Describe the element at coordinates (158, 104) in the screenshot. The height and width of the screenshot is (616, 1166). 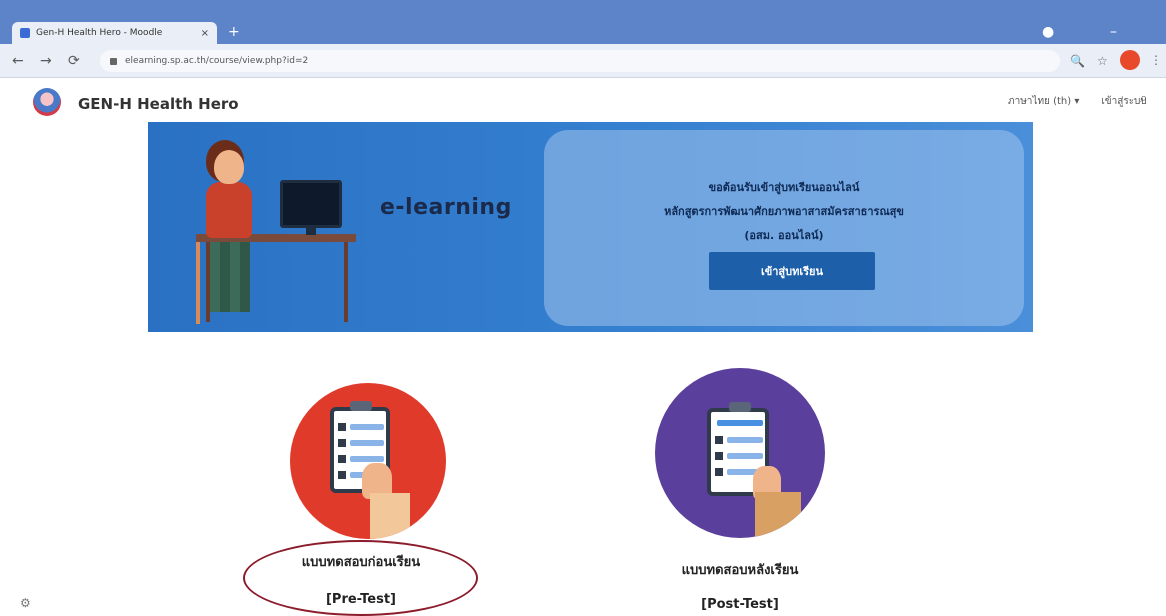
I see `site-title: GEN-H Health Hero` at that location.